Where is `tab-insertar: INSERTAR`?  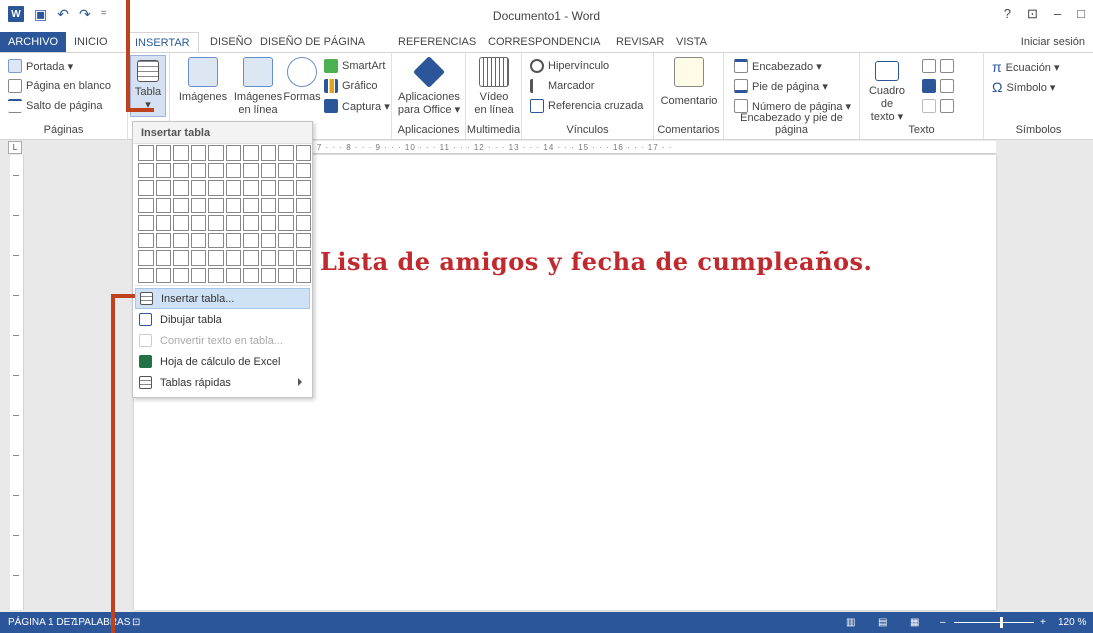
tab-insertar: INSERTAR is located at coordinates (162, 42).